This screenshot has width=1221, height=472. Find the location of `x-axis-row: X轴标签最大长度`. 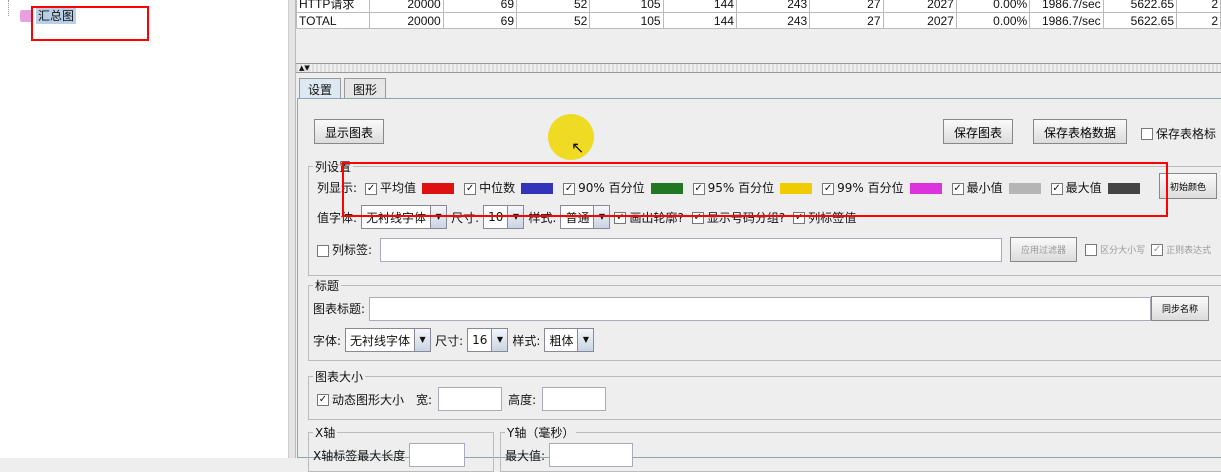

x-axis-row: X轴标签最大长度 is located at coordinates (389, 455).